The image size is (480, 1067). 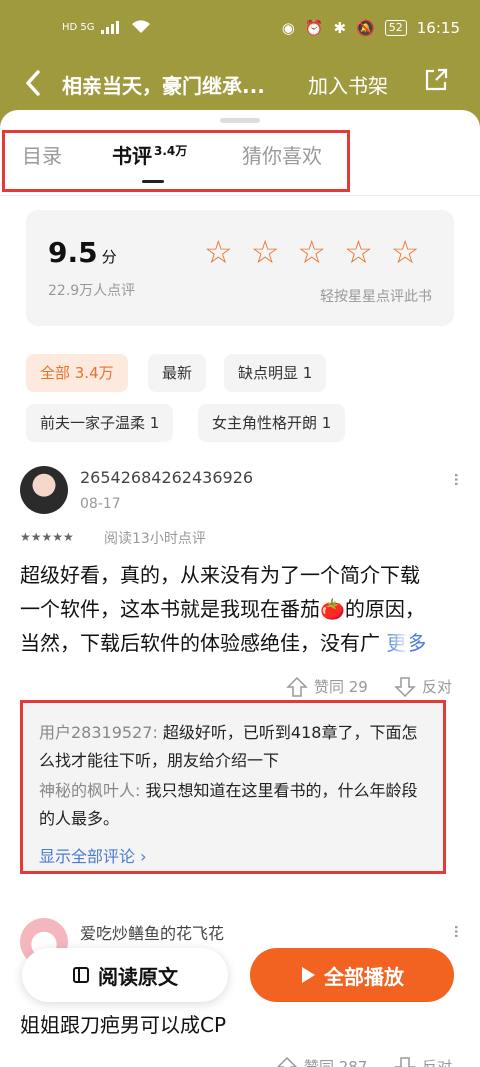 What do you see at coordinates (235, 805) in the screenshot?
I see `reply-item: 神秘的枫叶人: 我只想知道在这里看书的，什么年龄段的人最多。` at bounding box center [235, 805].